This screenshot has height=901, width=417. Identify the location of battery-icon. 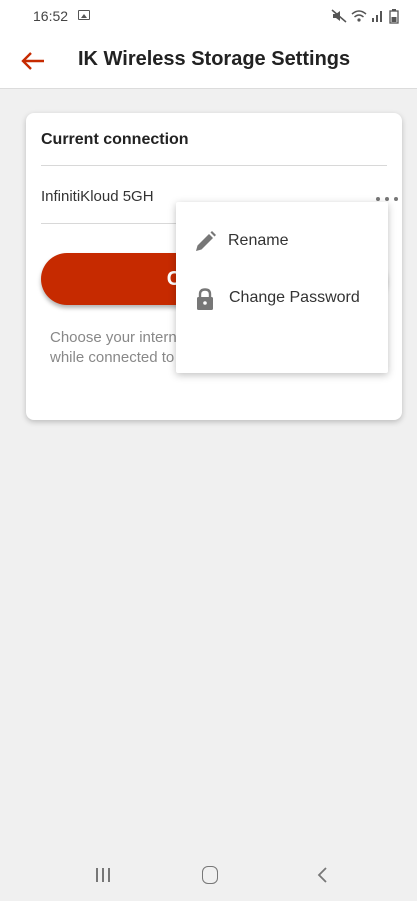
(394, 16).